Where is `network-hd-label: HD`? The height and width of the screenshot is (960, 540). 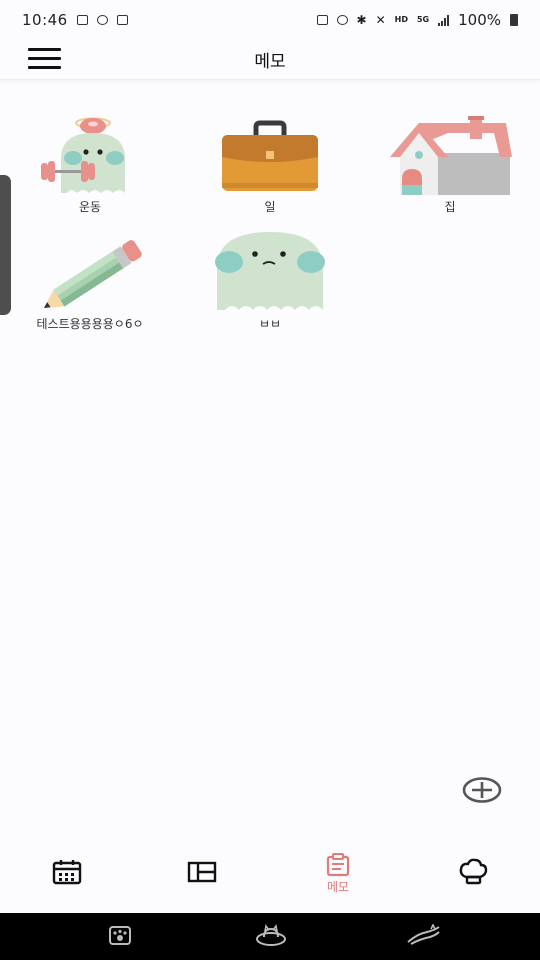 network-hd-label: HD is located at coordinates (401, 19).